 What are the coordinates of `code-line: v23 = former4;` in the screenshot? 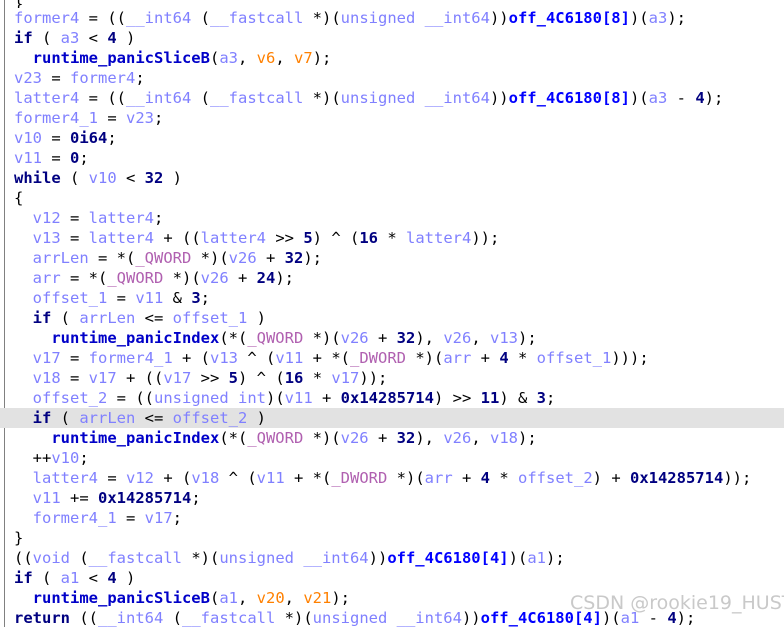 It's located at (392, 78).